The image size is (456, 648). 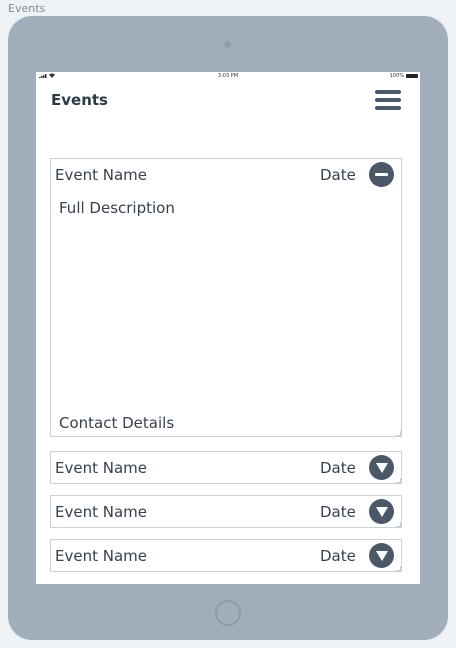 I want to click on event-row-3: Event Name Date, so click(x=226, y=511).